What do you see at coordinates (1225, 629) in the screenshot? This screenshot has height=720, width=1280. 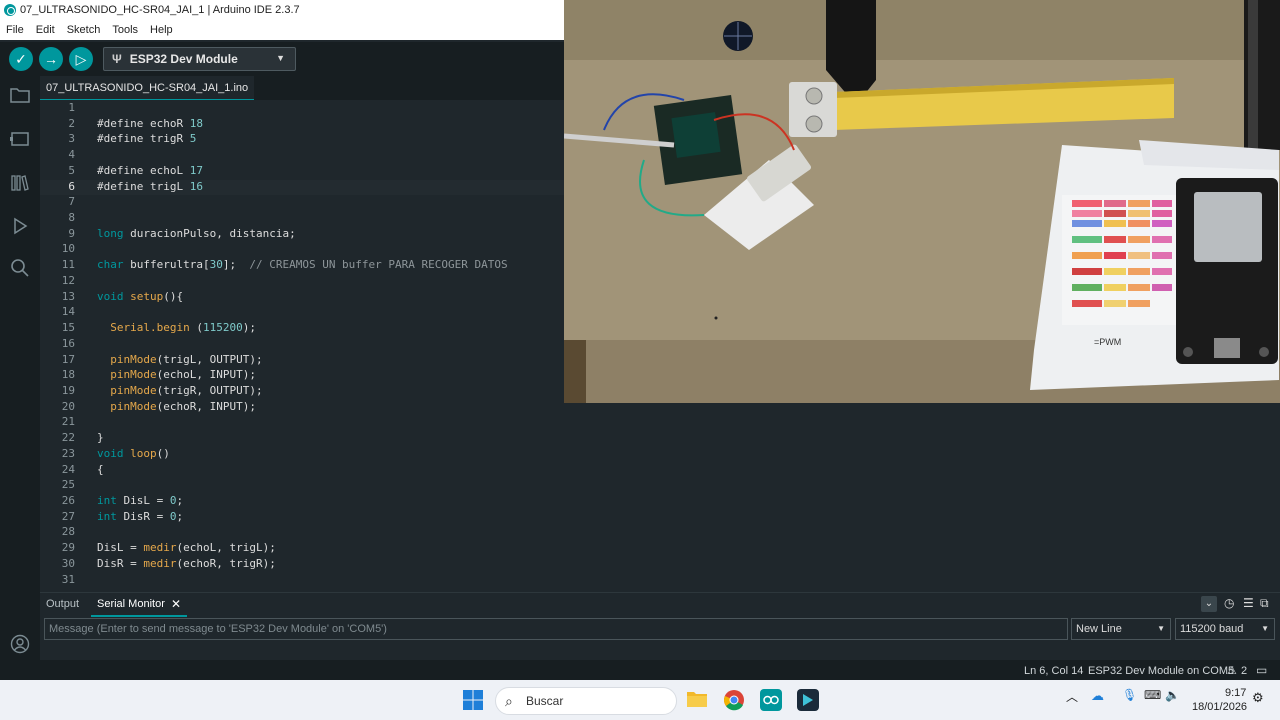 I see `baud-rate-select: 115200 baud ▼` at bounding box center [1225, 629].